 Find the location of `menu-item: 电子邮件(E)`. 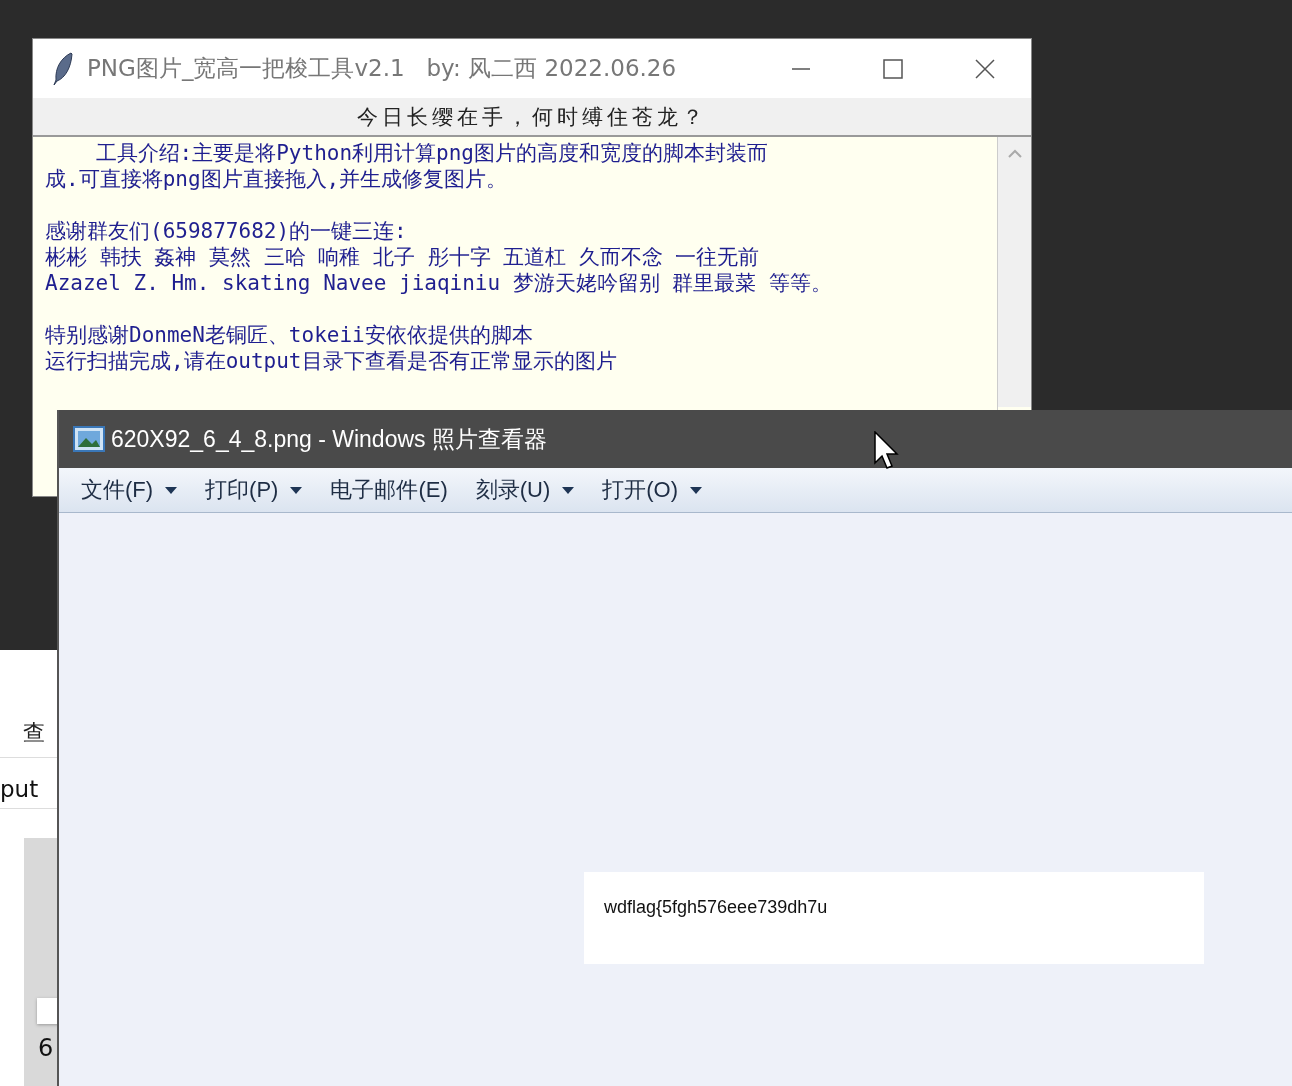

menu-item: 电子邮件(E) is located at coordinates (389, 490).